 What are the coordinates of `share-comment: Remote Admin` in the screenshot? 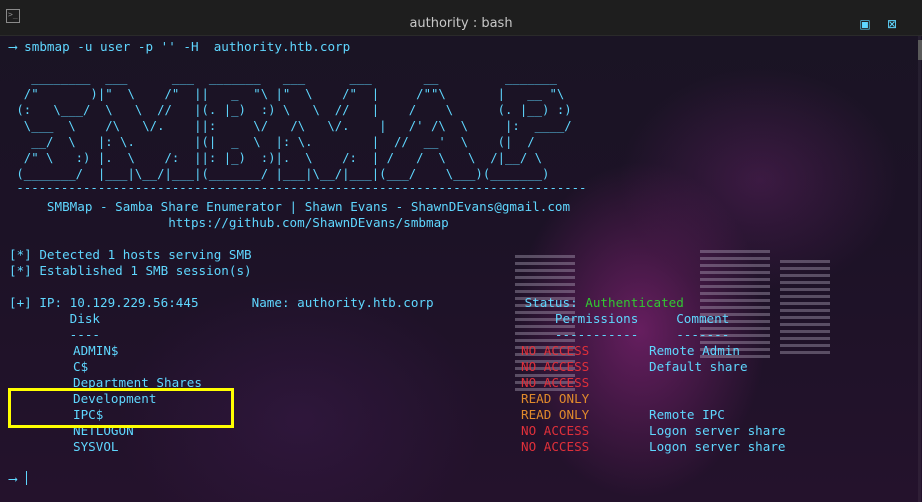 It's located at (694, 350).